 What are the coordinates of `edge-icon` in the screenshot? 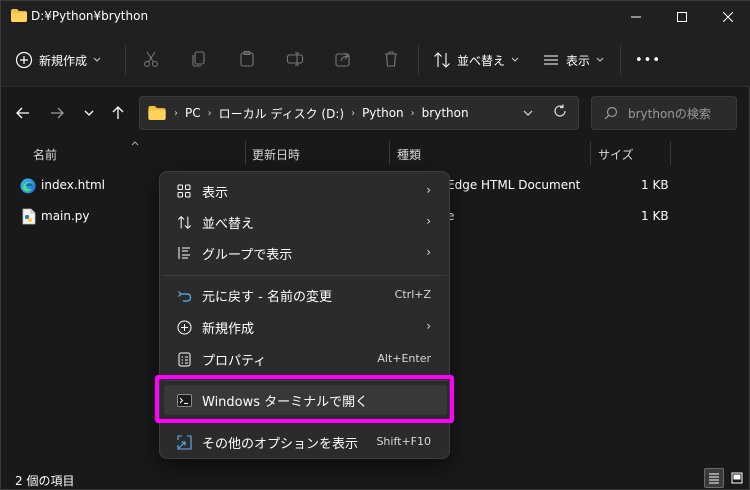 It's located at (28, 186).